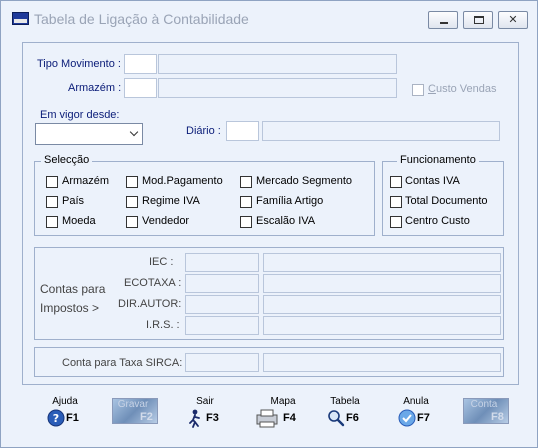  What do you see at coordinates (222, 262) in the screenshot?
I see `iec-code-field` at bounding box center [222, 262].